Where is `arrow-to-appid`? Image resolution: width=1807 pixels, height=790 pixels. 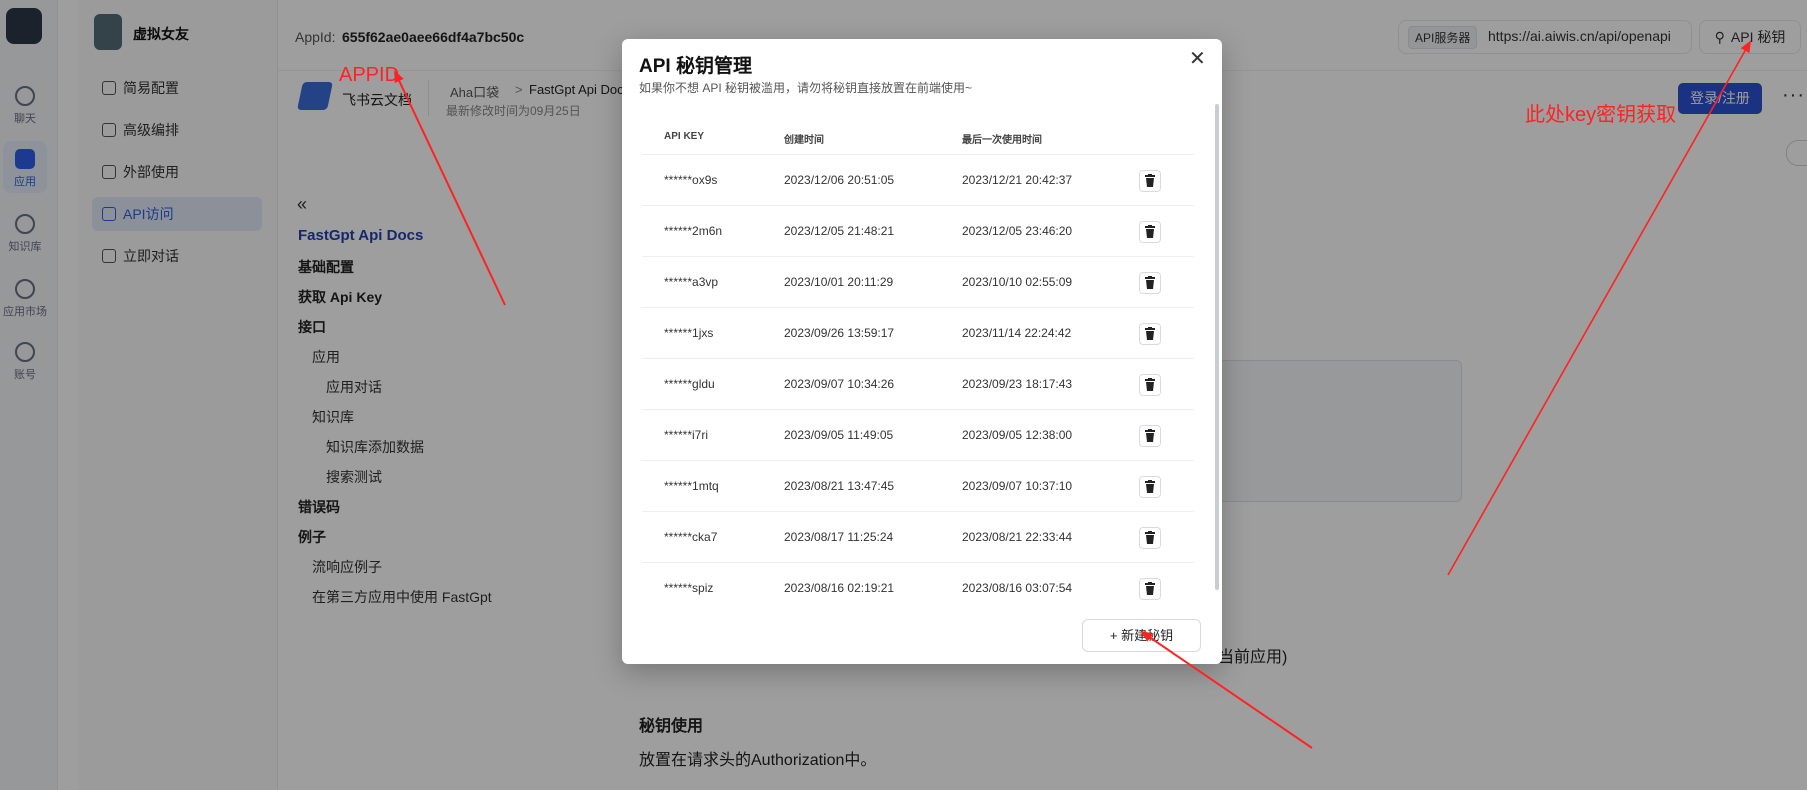 arrow-to-appid is located at coordinates (450, 188).